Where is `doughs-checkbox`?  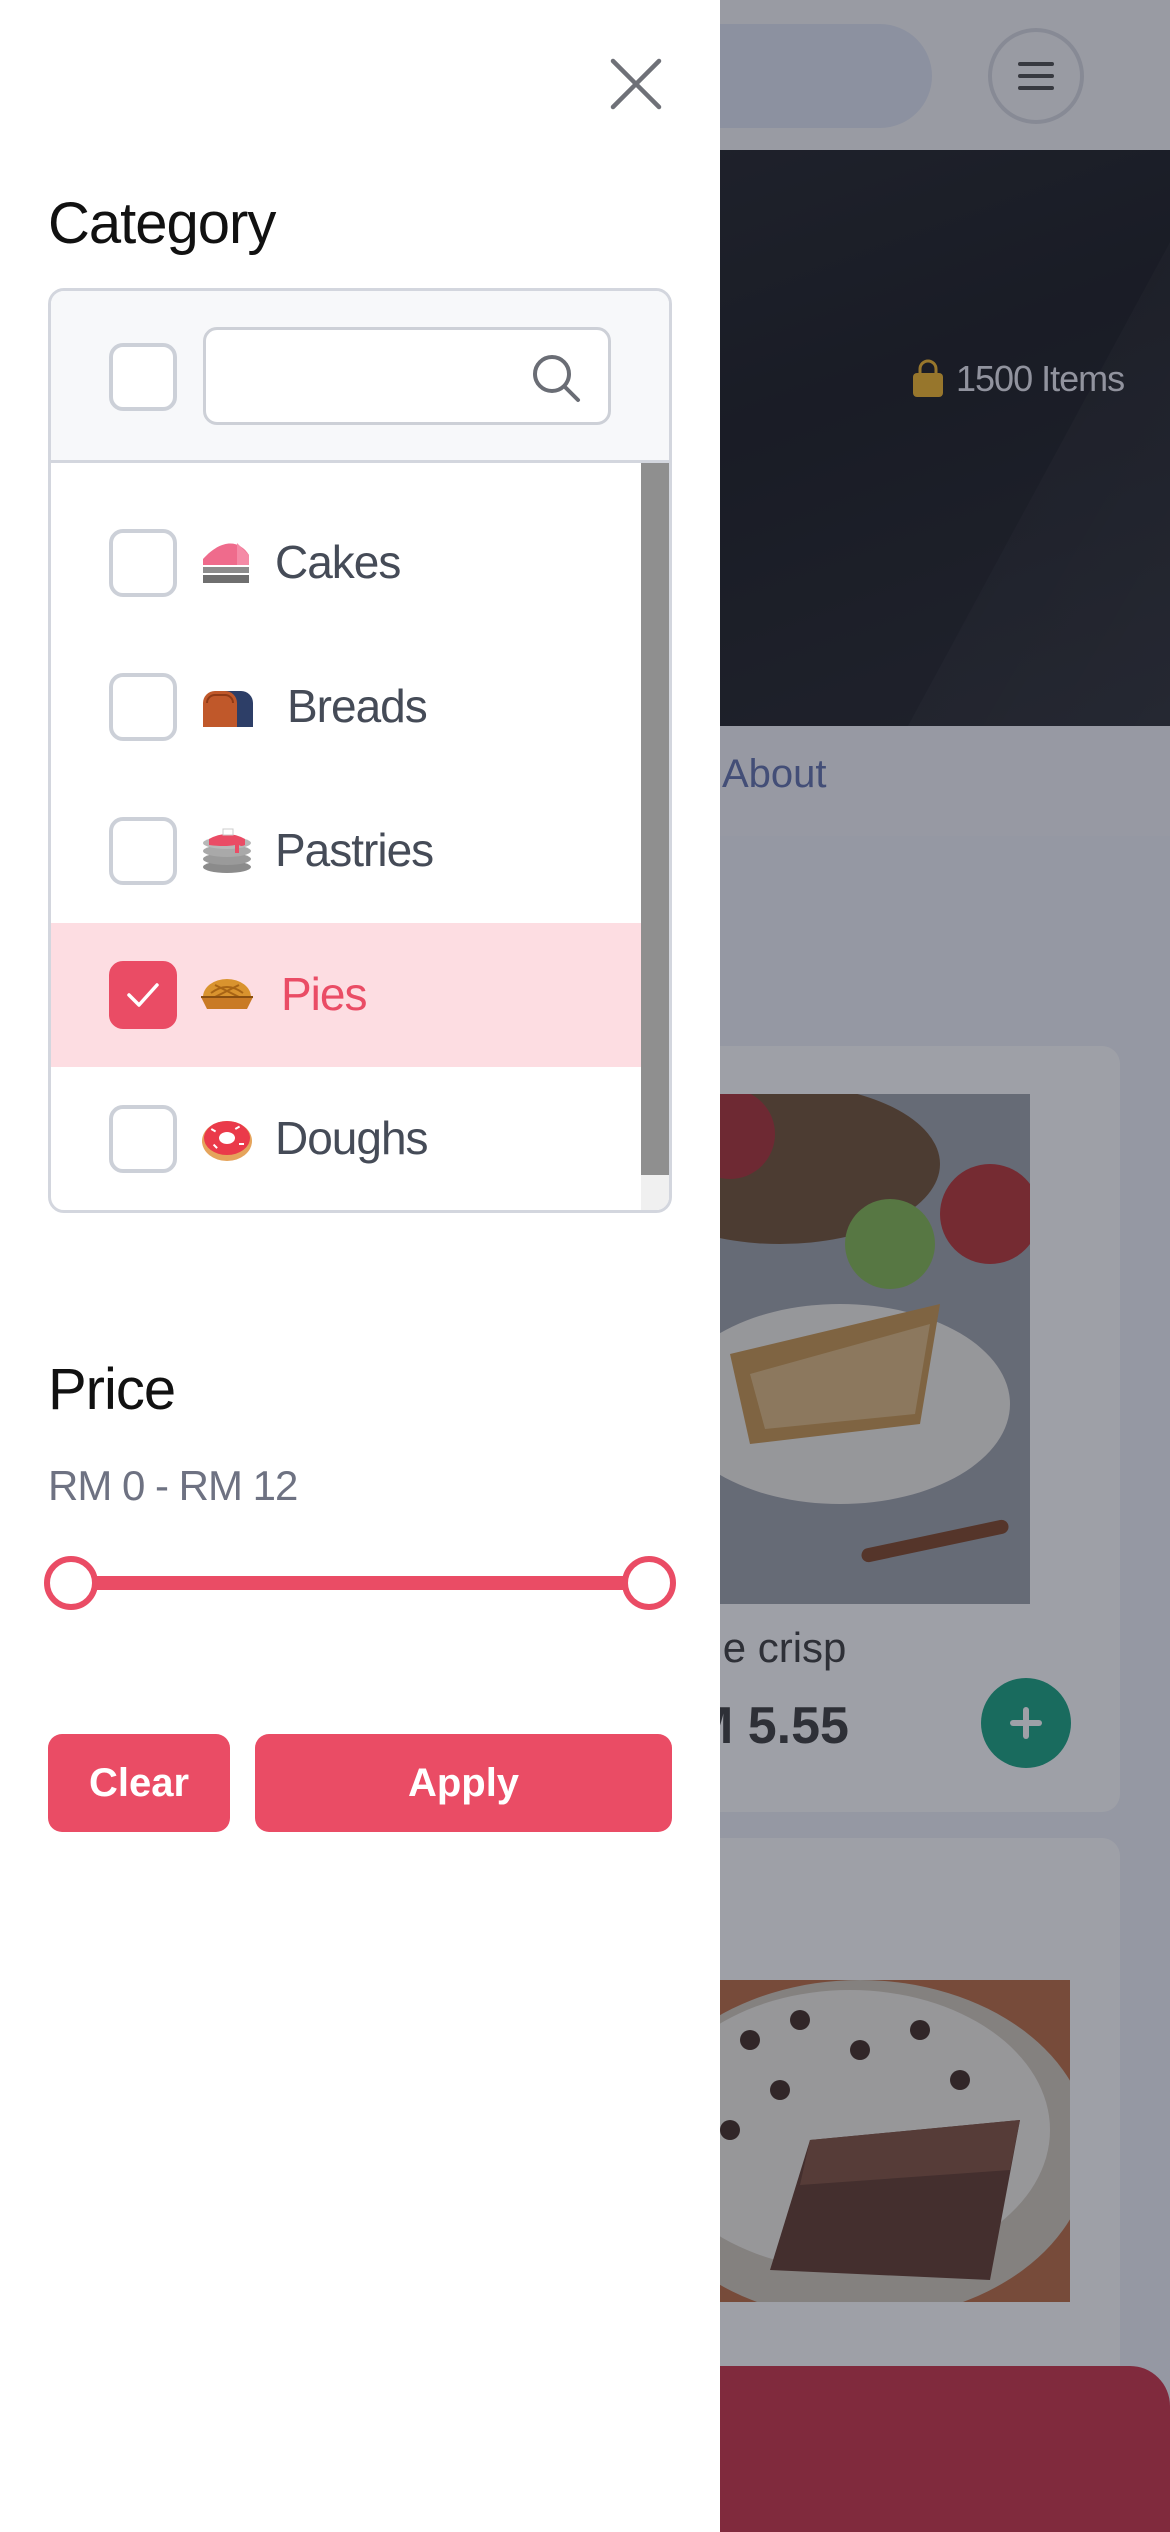 doughs-checkbox is located at coordinates (143, 1139).